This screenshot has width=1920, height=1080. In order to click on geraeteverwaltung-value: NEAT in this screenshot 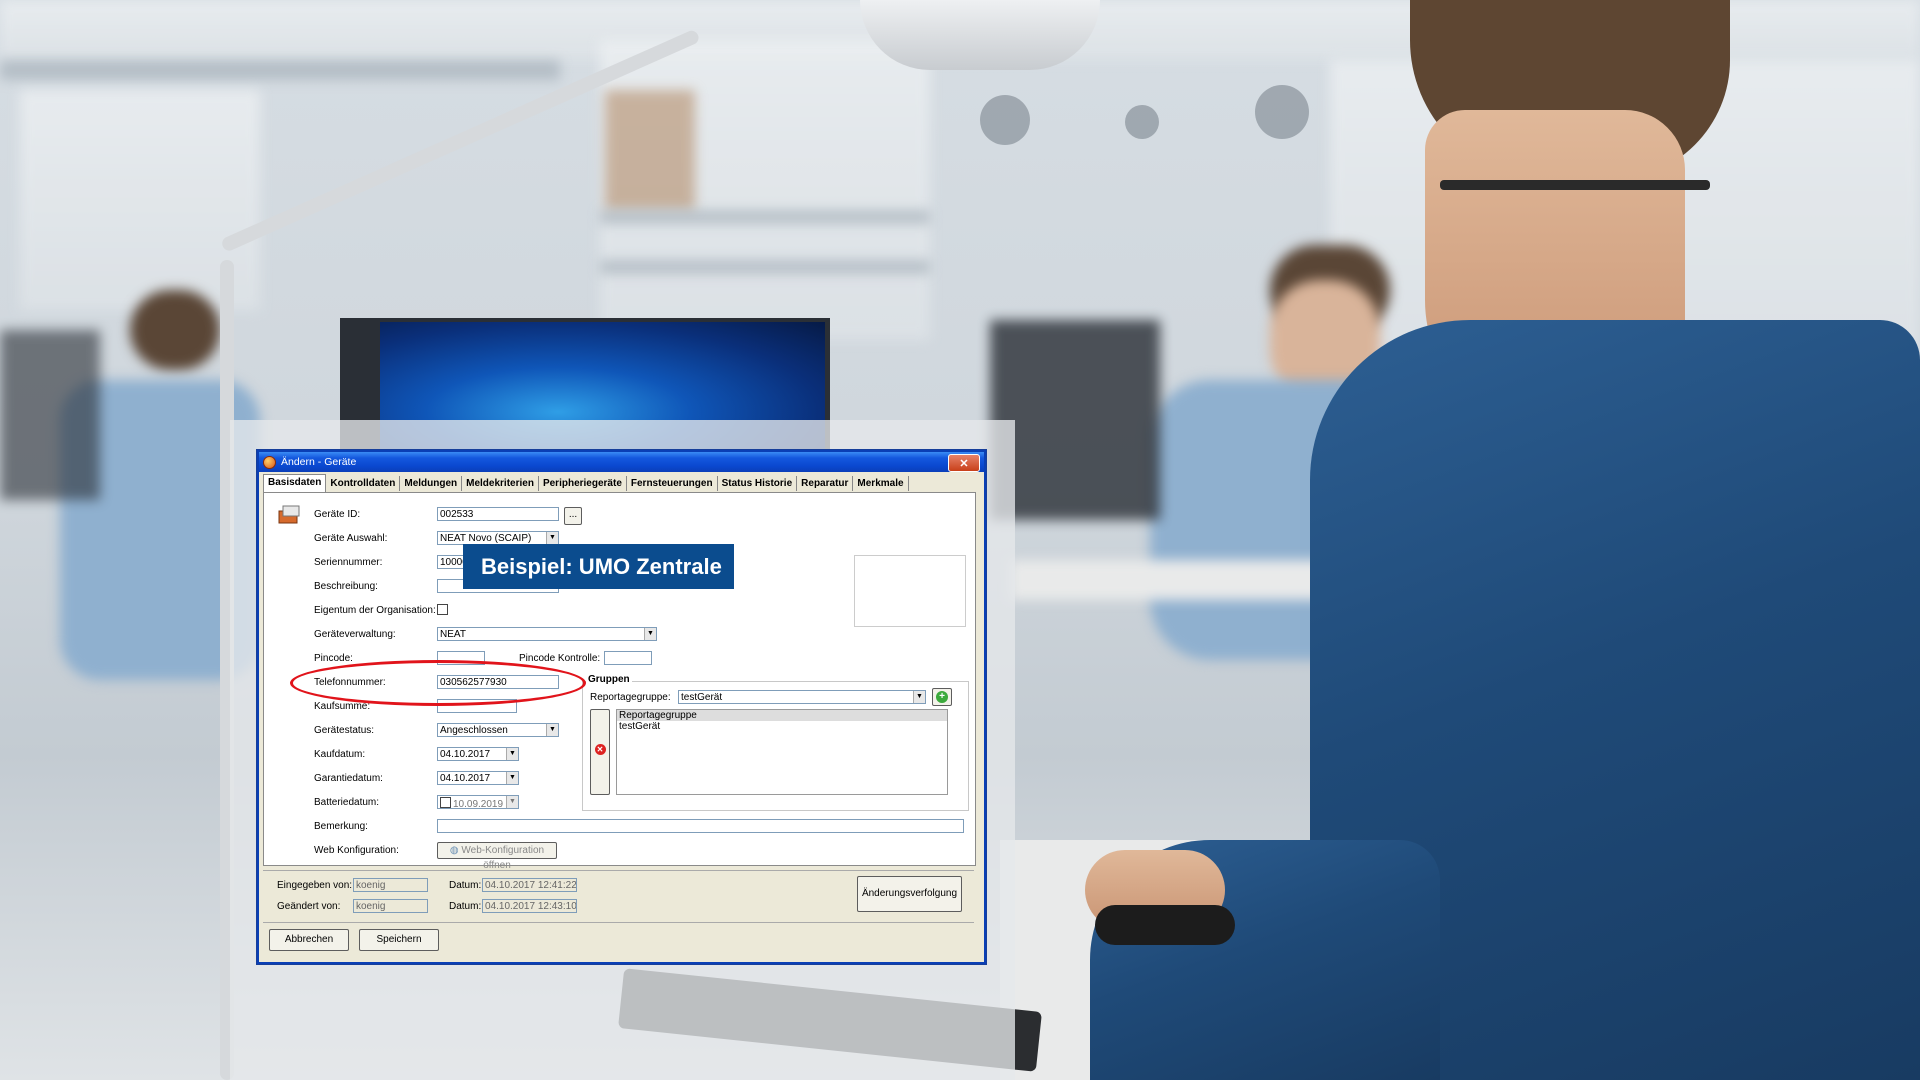, I will do `click(453, 634)`.